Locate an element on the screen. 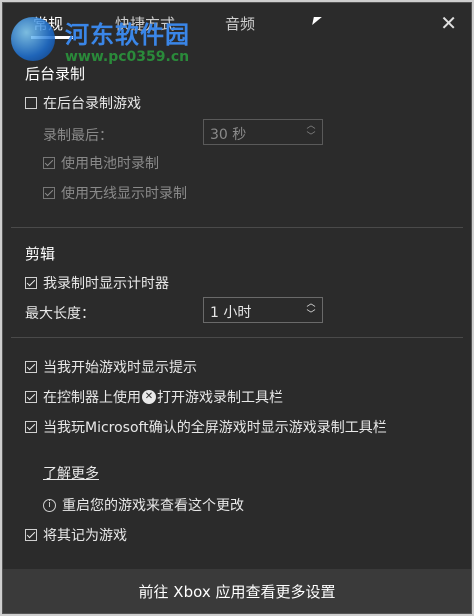 The height and width of the screenshot is (616, 474). checkbox-label-prefix: 在控制器上使用 is located at coordinates (92, 398).